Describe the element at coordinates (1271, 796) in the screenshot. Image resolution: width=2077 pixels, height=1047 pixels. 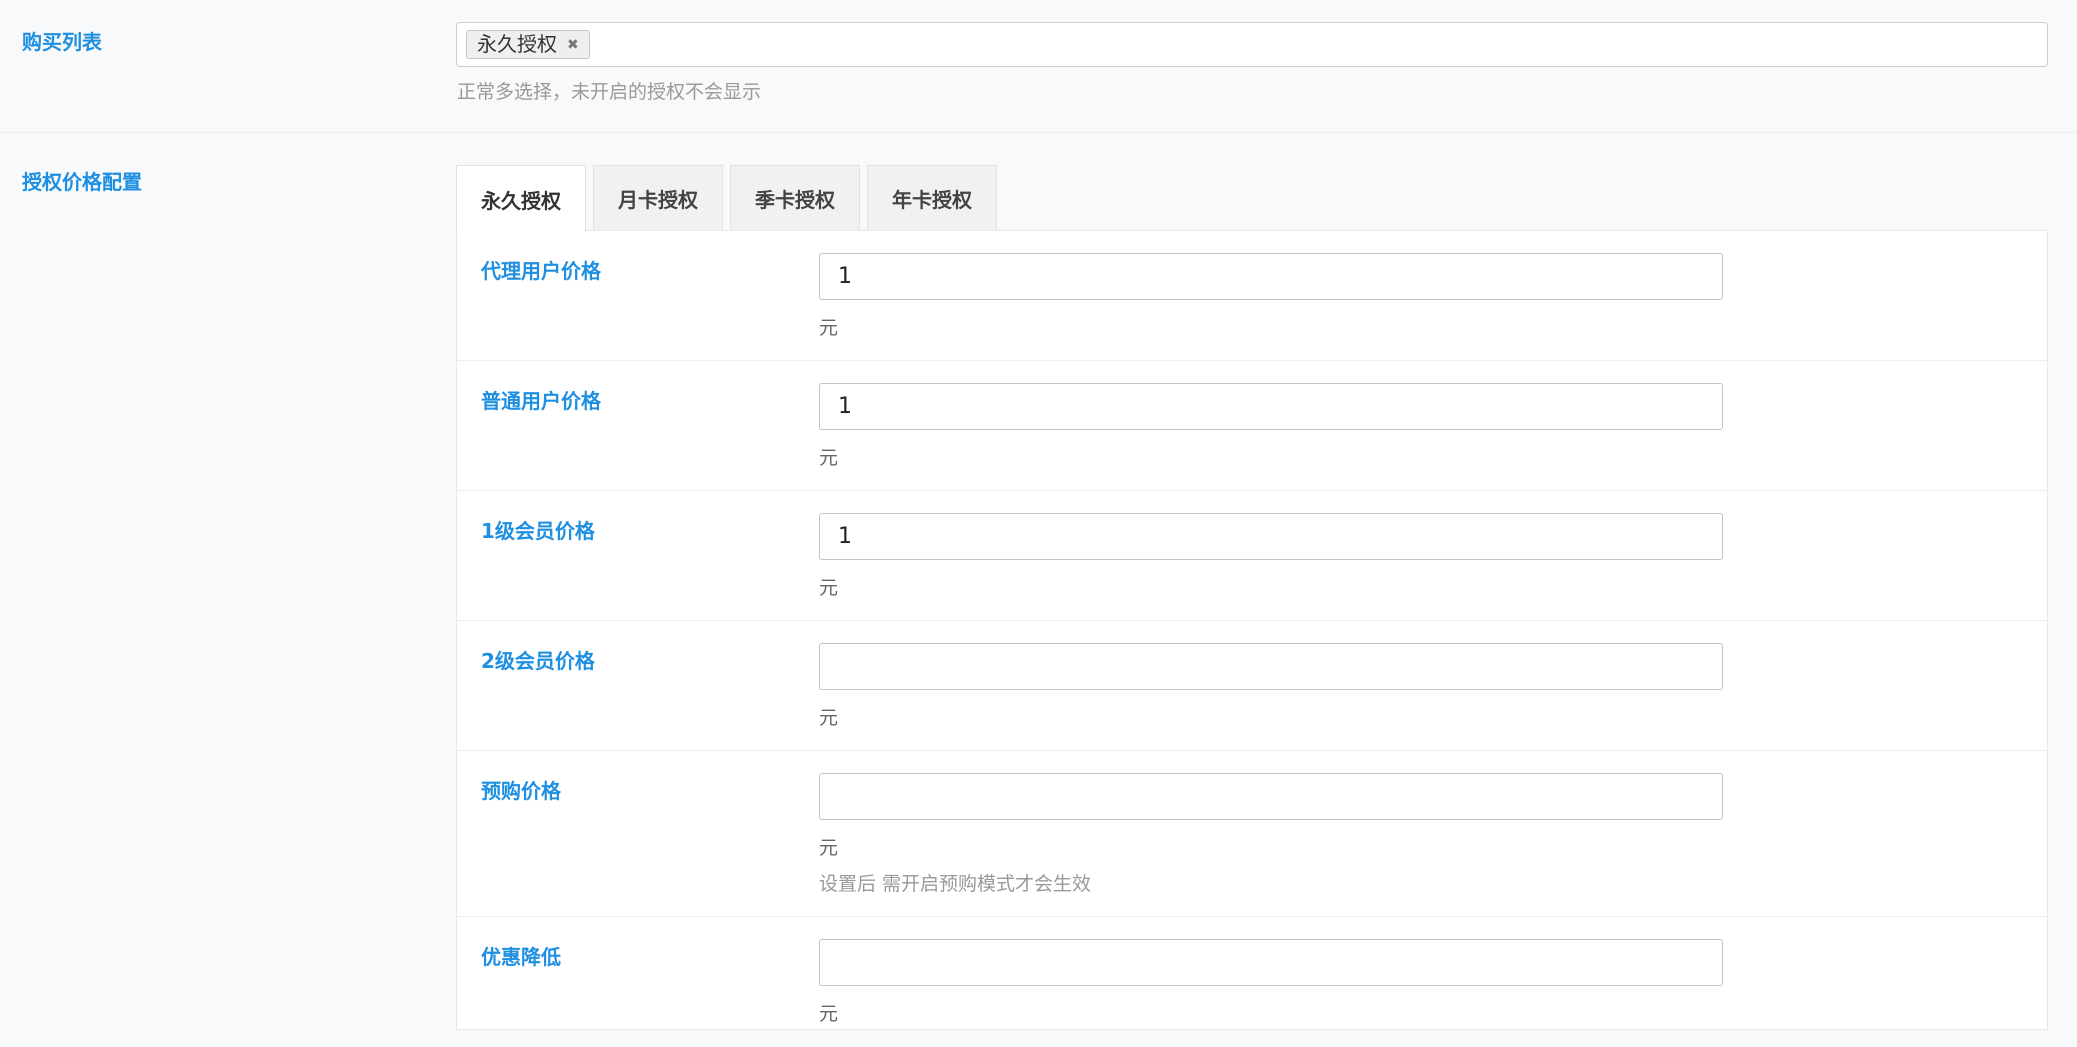
I see `presale-price-input` at that location.